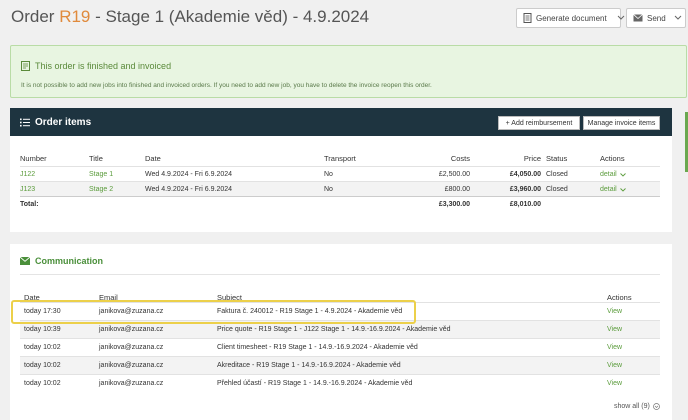 The height and width of the screenshot is (420, 688). I want to click on manage-invoice-items-button: Manage invoice items, so click(621, 123).